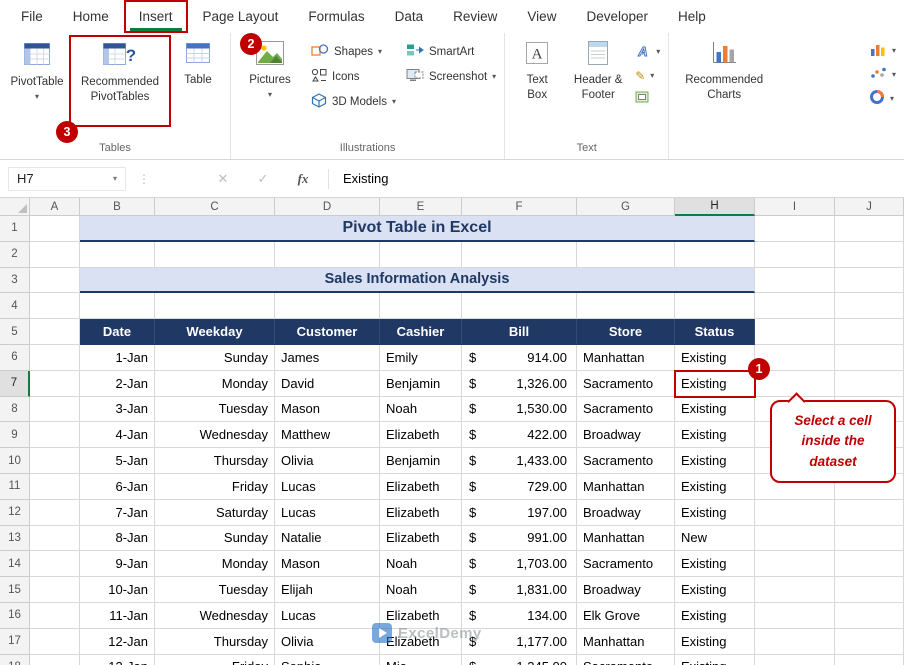 The height and width of the screenshot is (665, 904). Describe the element at coordinates (421, 306) in the screenshot. I see `cell-E4` at that location.